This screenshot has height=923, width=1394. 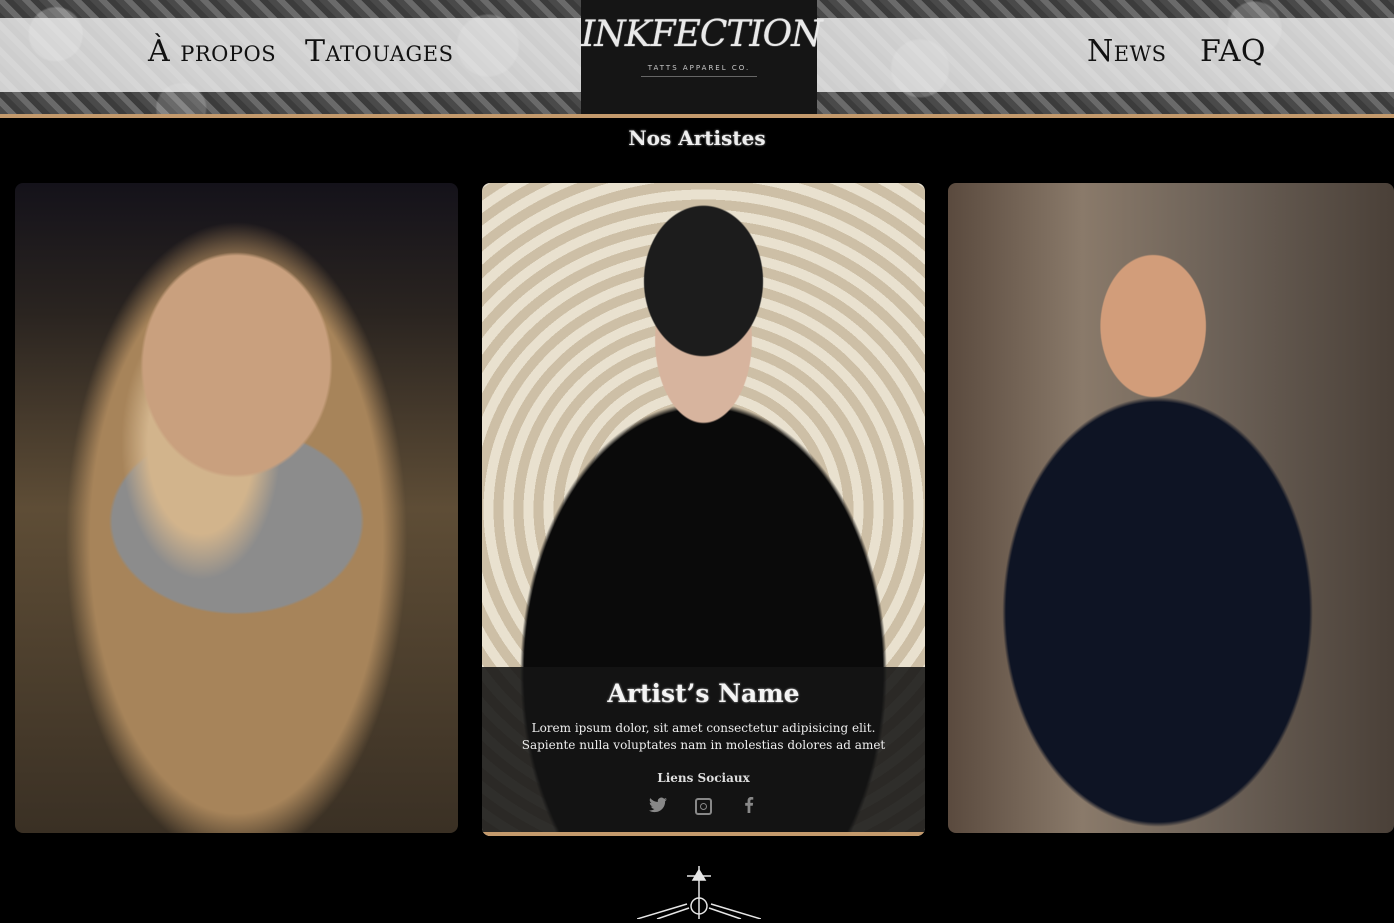 I want to click on social-links, so click(x=703, y=806).